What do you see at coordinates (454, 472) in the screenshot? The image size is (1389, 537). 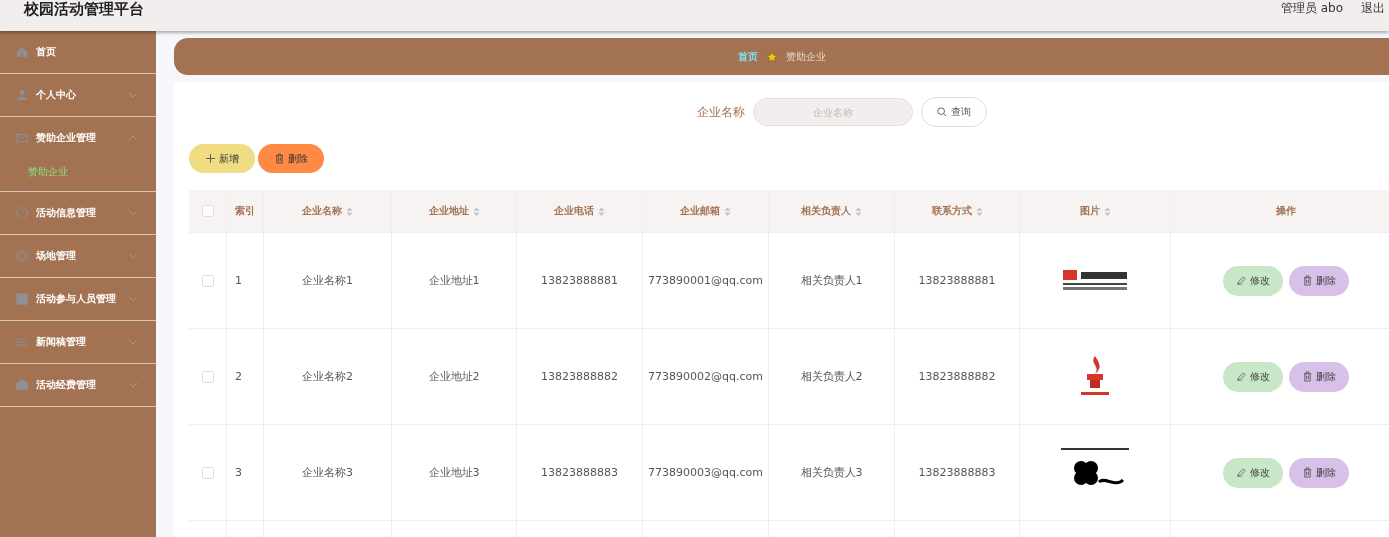 I see `table-cell: 企业地址3` at bounding box center [454, 472].